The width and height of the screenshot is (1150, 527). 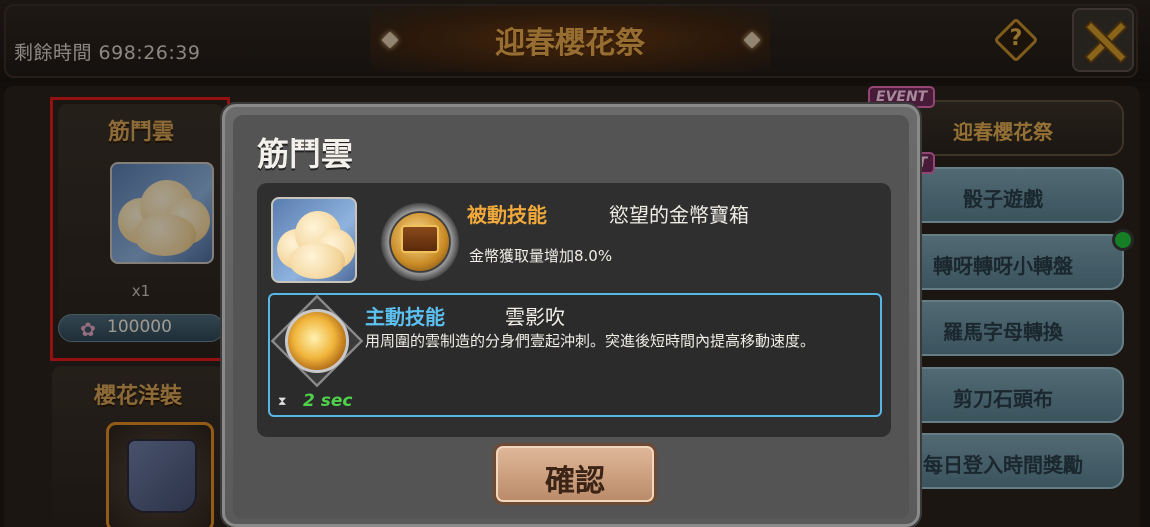 What do you see at coordinates (575, 355) in the screenshot?
I see `active-skill-box` at bounding box center [575, 355].